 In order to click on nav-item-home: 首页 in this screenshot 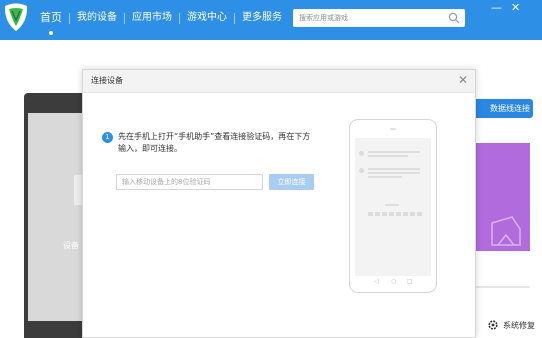, I will do `click(51, 22)`.